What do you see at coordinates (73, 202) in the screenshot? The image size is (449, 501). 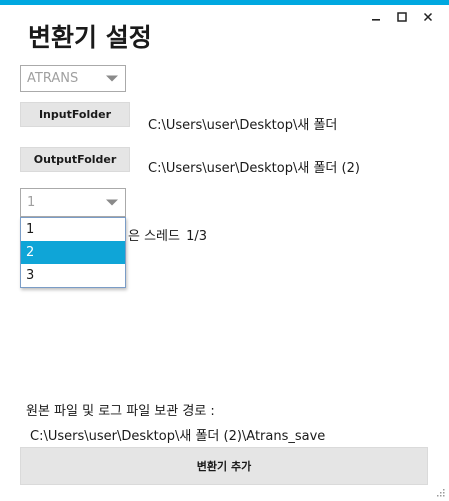 I see `thread-select: 1` at bounding box center [73, 202].